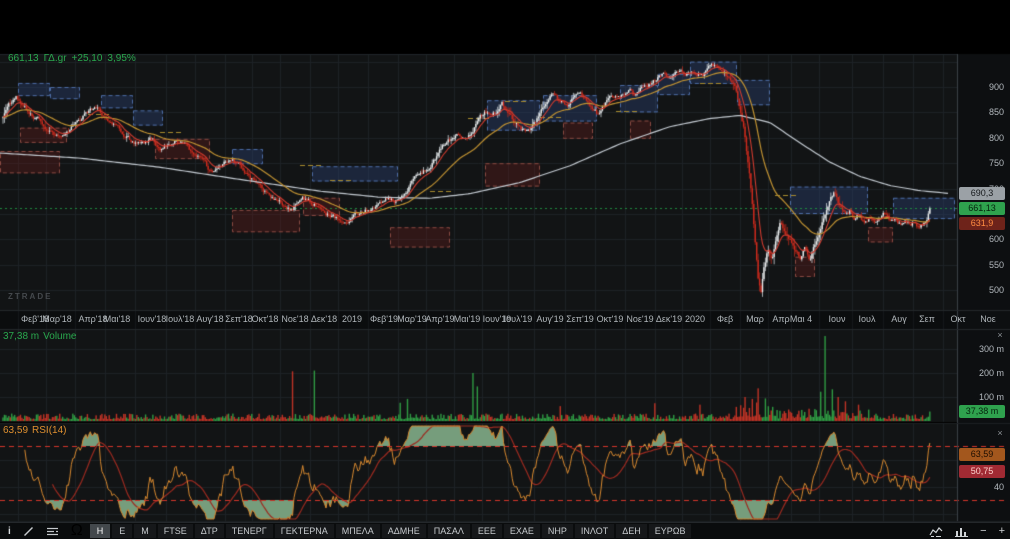  What do you see at coordinates (42, 336) in the screenshot?
I see `volume-legend: 37,38 m Volume` at bounding box center [42, 336].